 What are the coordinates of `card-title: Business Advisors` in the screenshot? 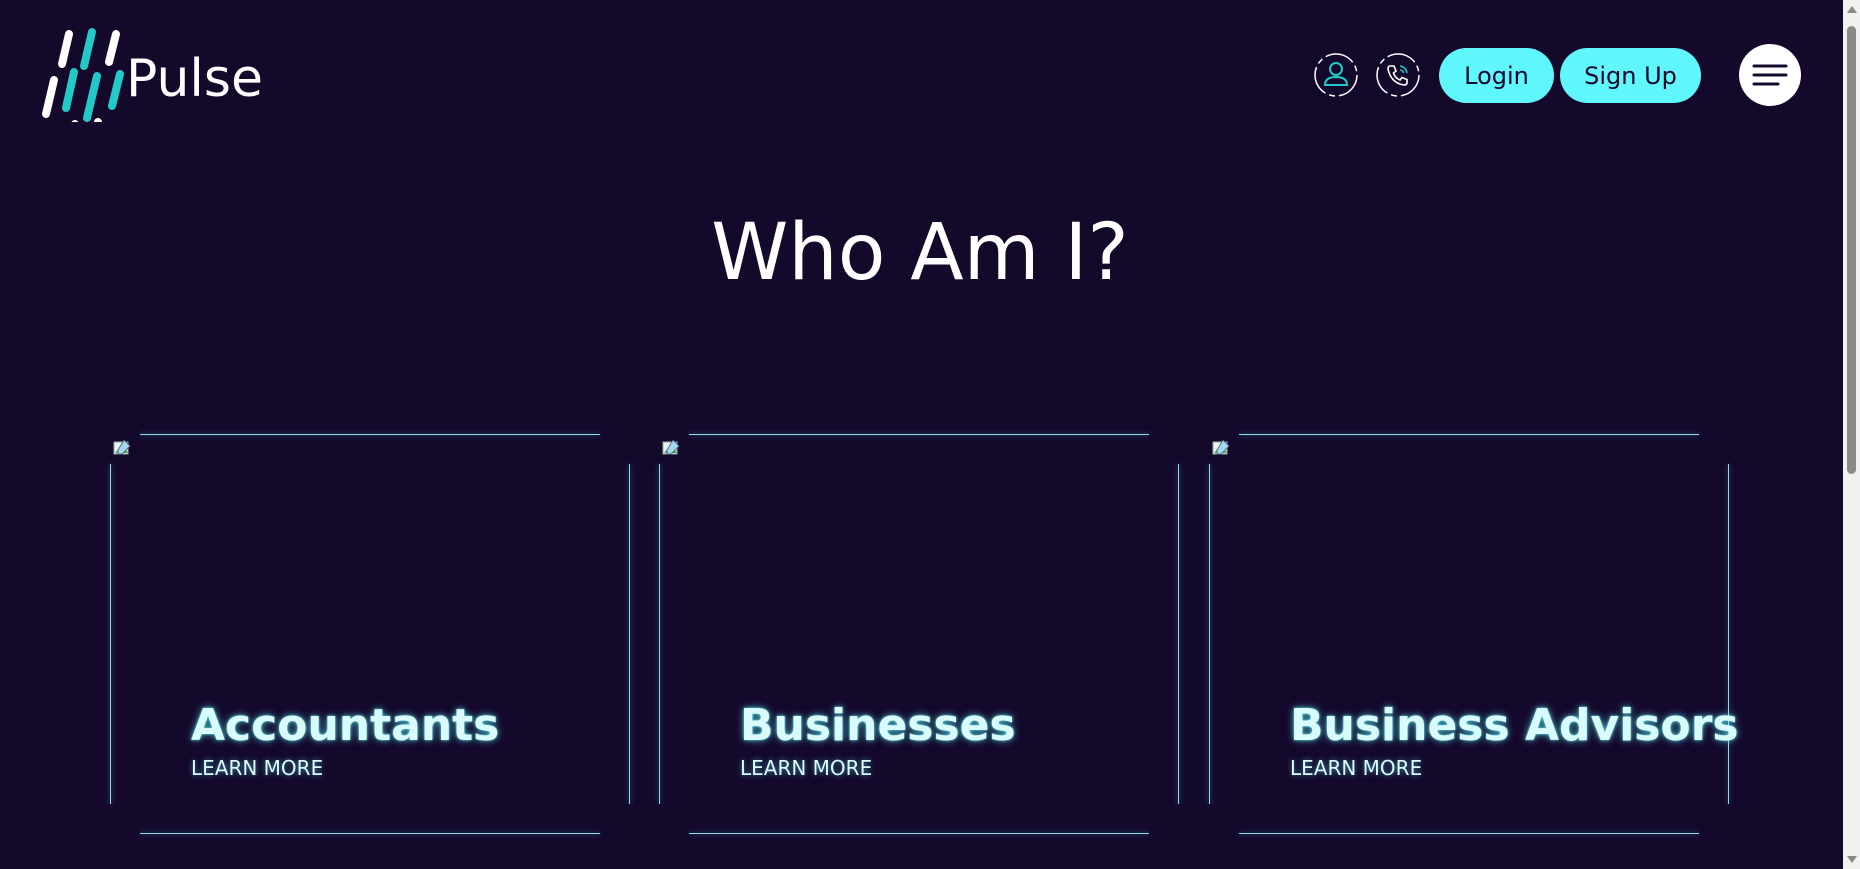 It's located at (1514, 725).